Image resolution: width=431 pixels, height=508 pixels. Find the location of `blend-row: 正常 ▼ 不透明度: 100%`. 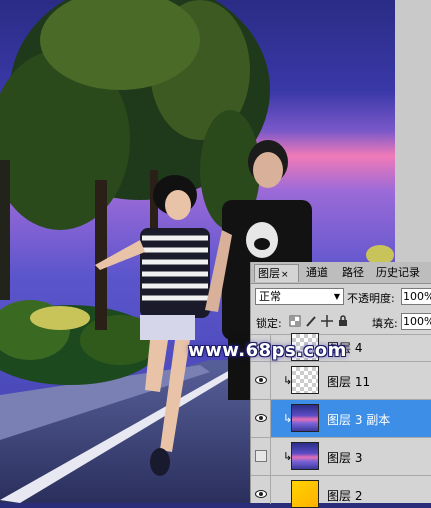

blend-row: 正常 ▼ 不透明度: 100% is located at coordinates (341, 296).